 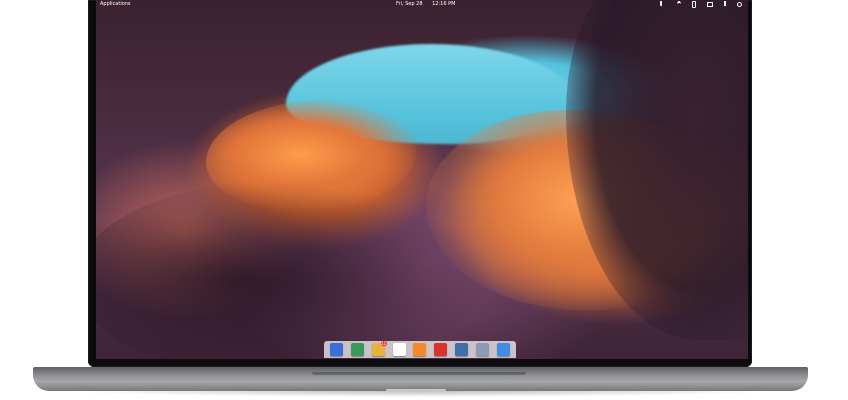 I want to click on laptop-base, so click(x=420, y=379).